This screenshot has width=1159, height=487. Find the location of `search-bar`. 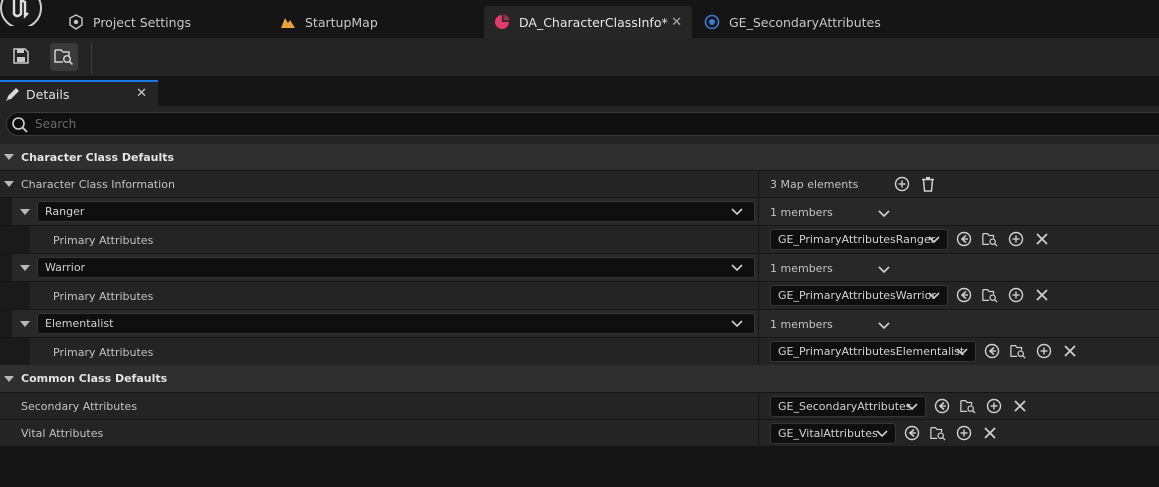

search-bar is located at coordinates (579, 125).